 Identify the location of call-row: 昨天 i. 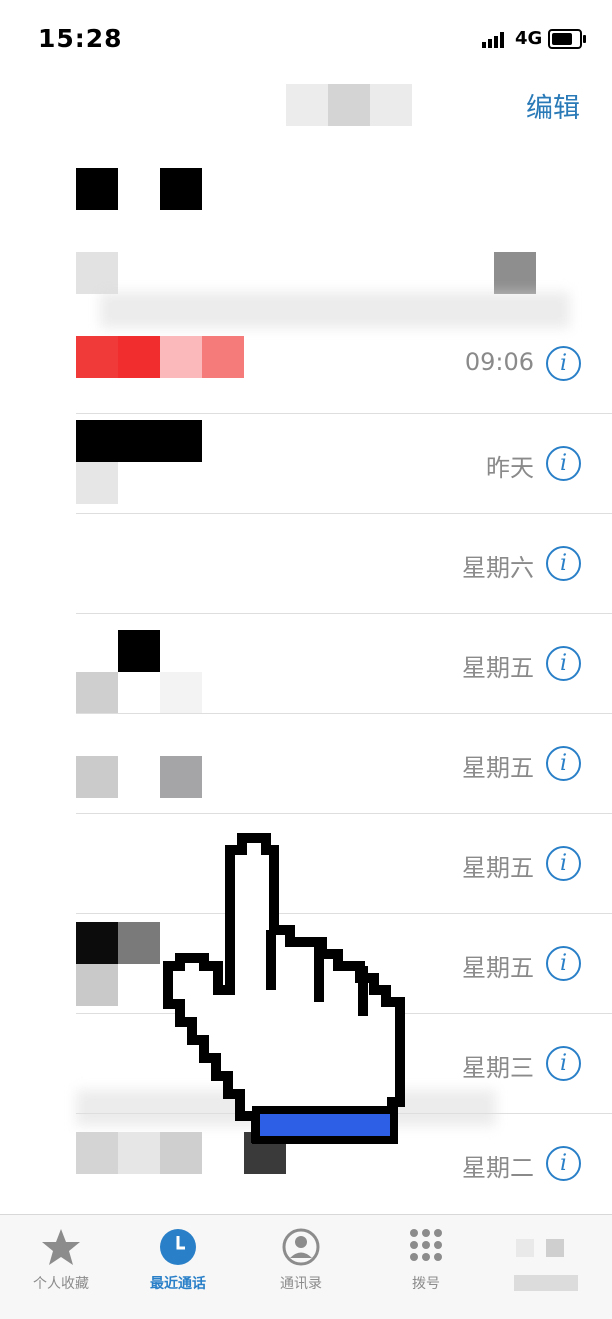
(306, 464).